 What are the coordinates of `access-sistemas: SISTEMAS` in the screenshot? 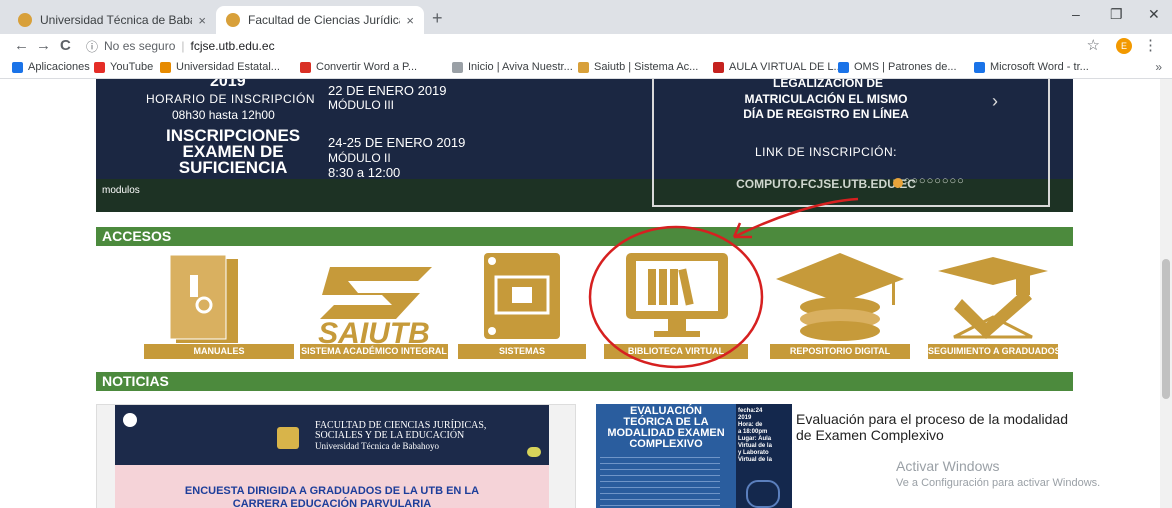 It's located at (522, 303).